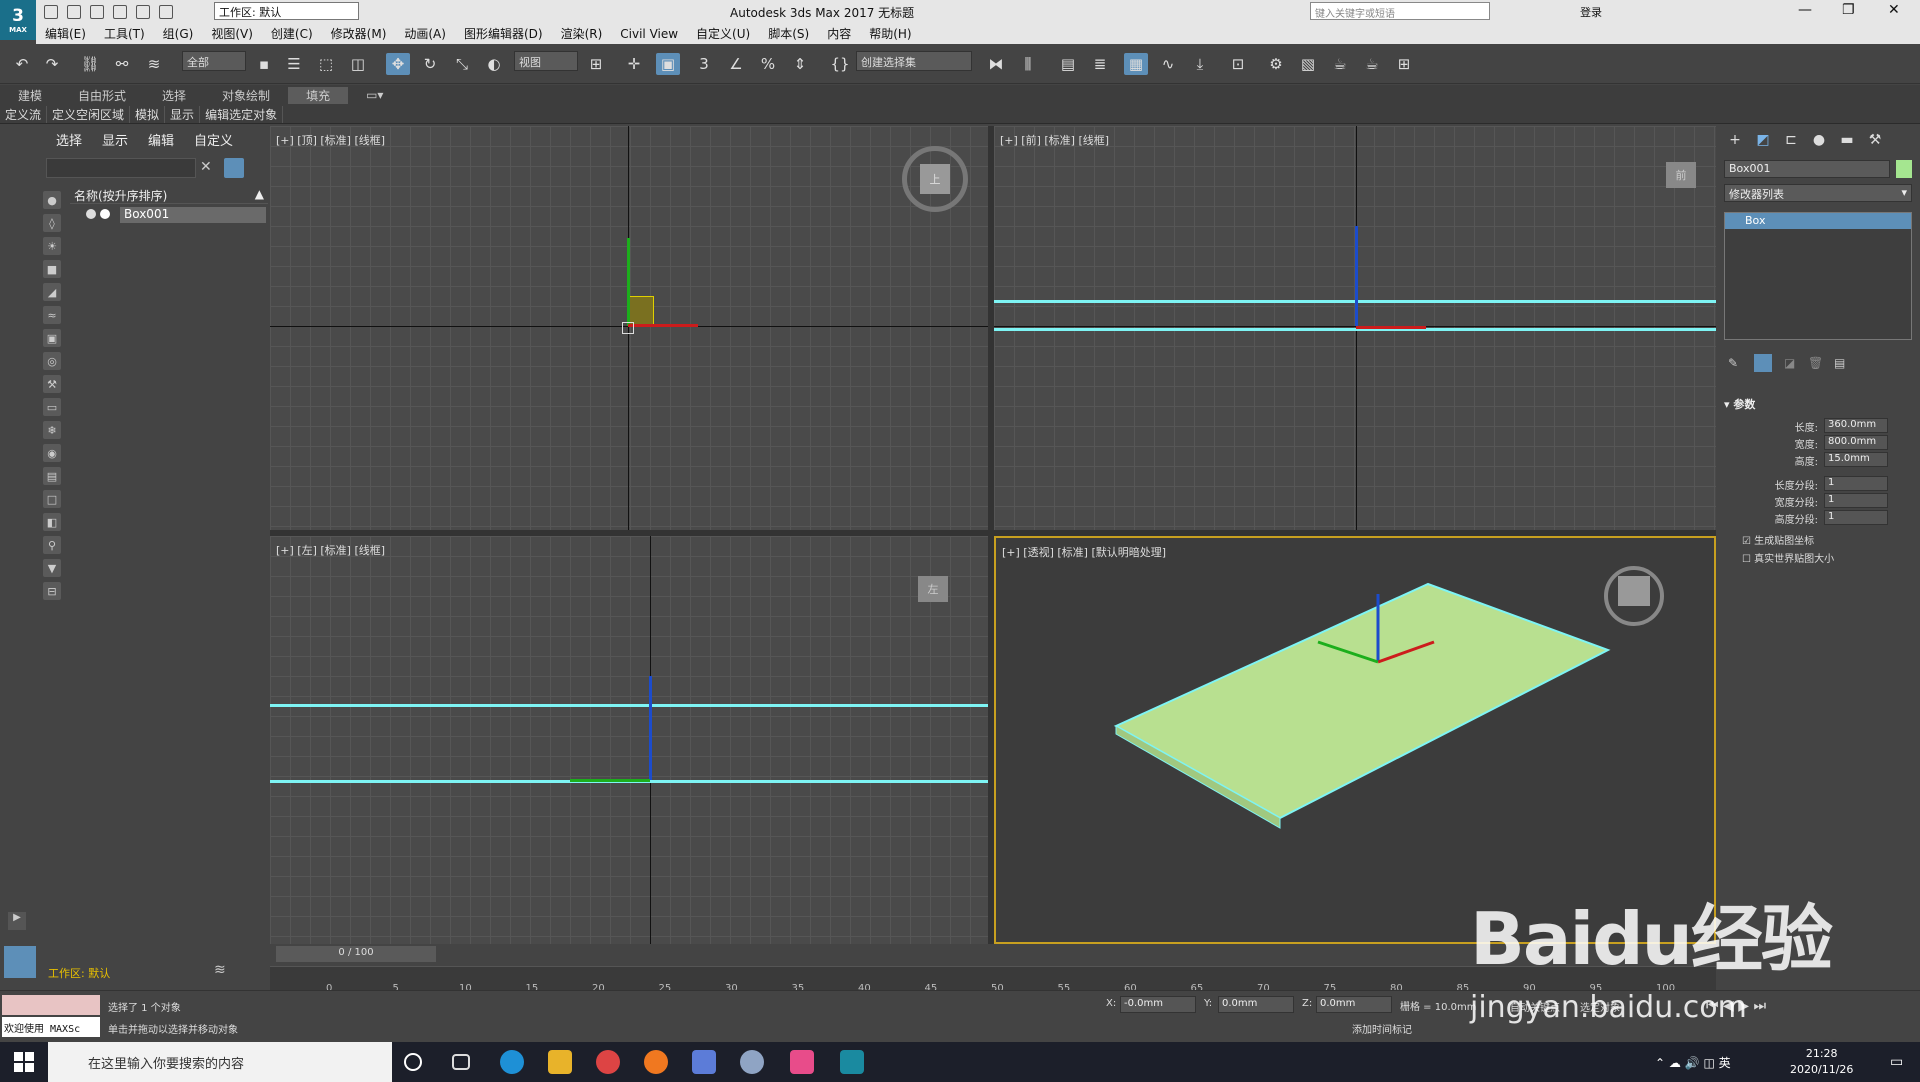  I want to click on group-filter-icon: ▣, so click(52, 338).